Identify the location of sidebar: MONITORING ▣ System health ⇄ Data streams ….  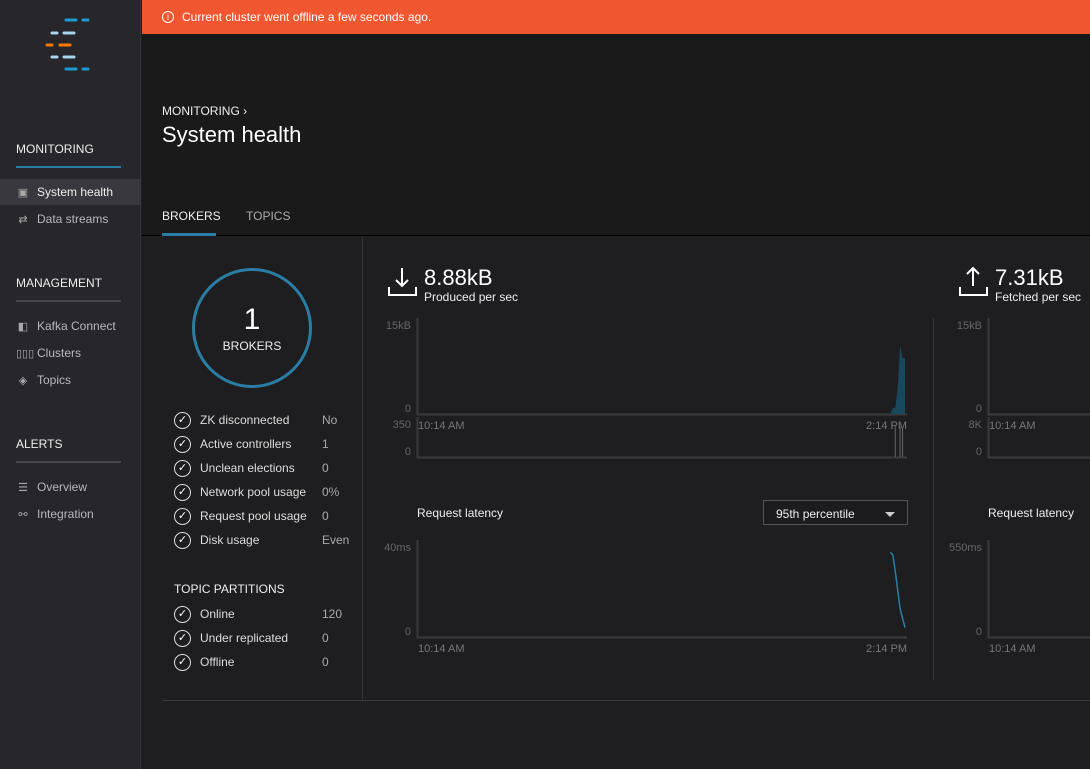
(70, 384).